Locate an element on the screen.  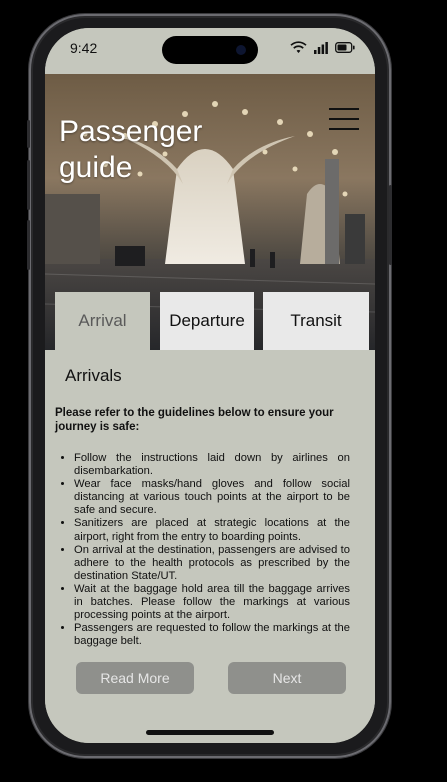
section-title: Arrivals is located at coordinates (93, 375).